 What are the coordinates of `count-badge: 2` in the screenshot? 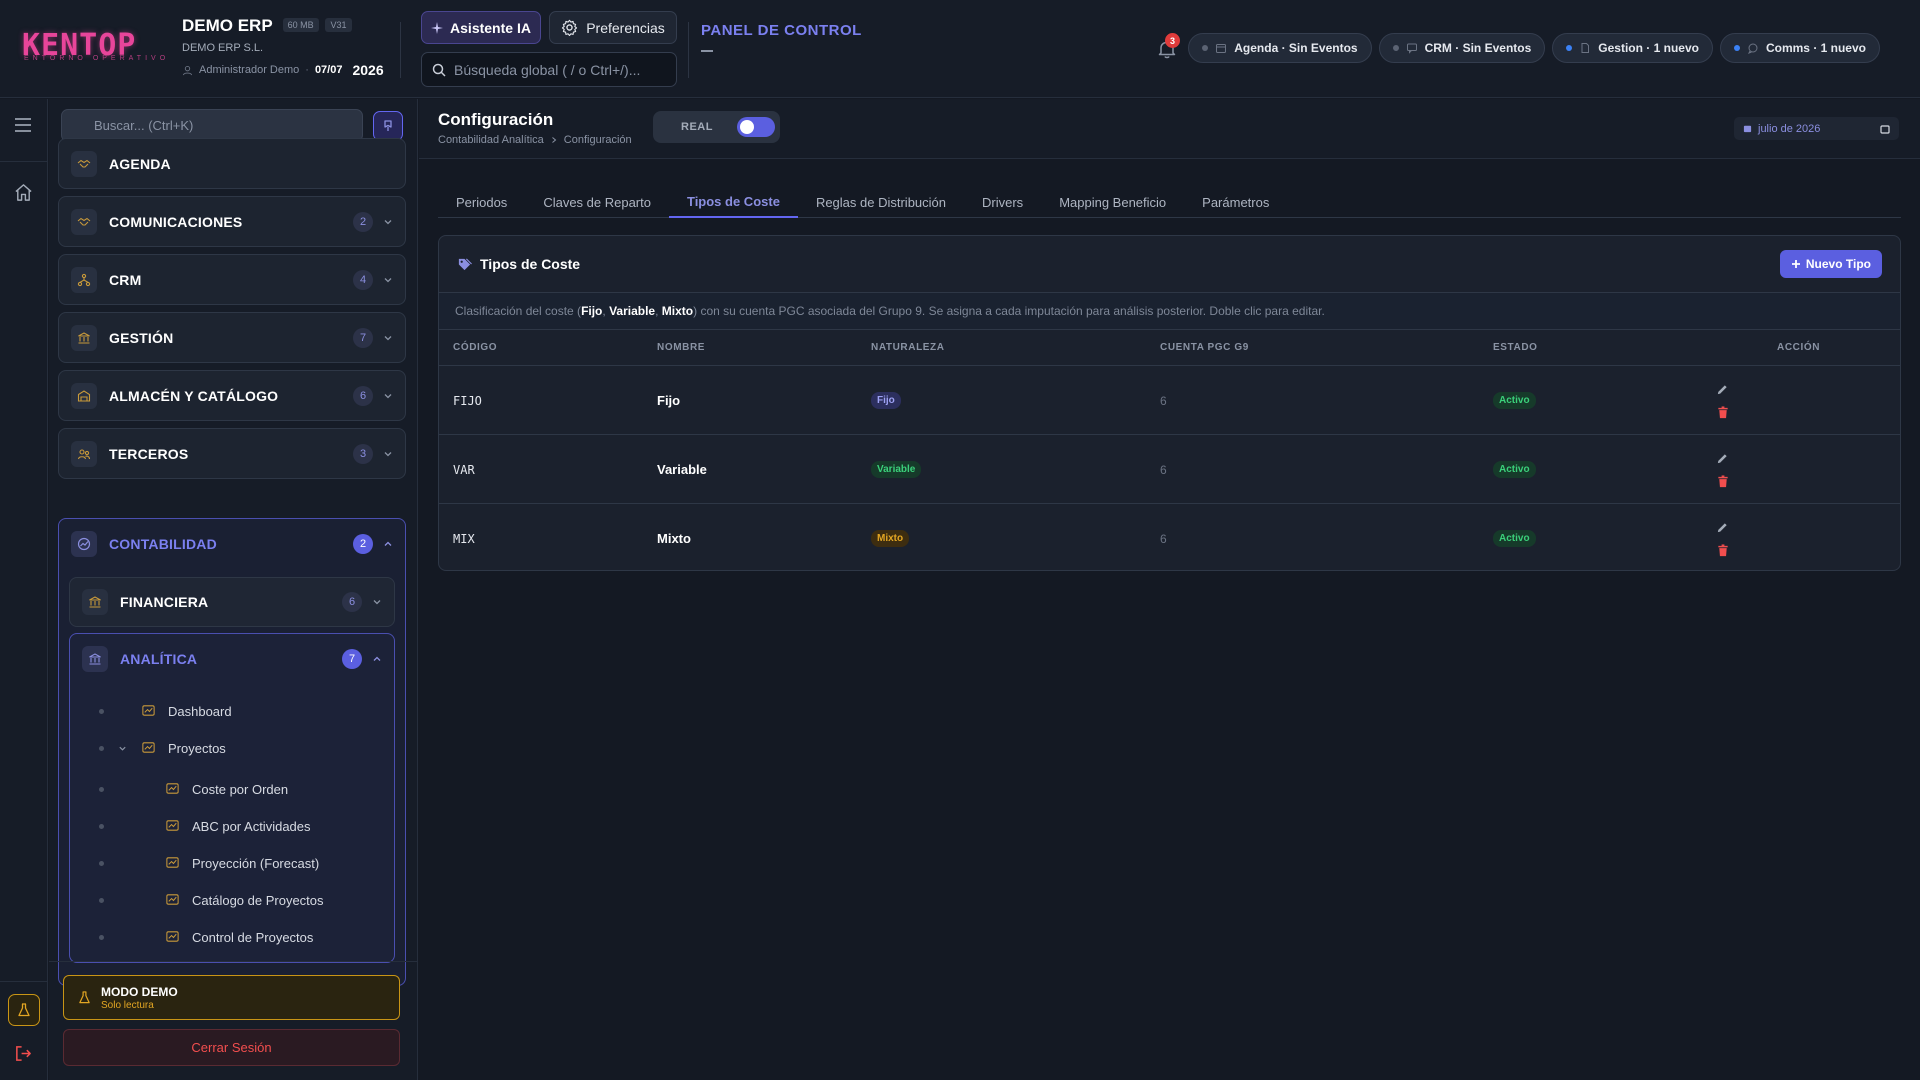 It's located at (363, 221).